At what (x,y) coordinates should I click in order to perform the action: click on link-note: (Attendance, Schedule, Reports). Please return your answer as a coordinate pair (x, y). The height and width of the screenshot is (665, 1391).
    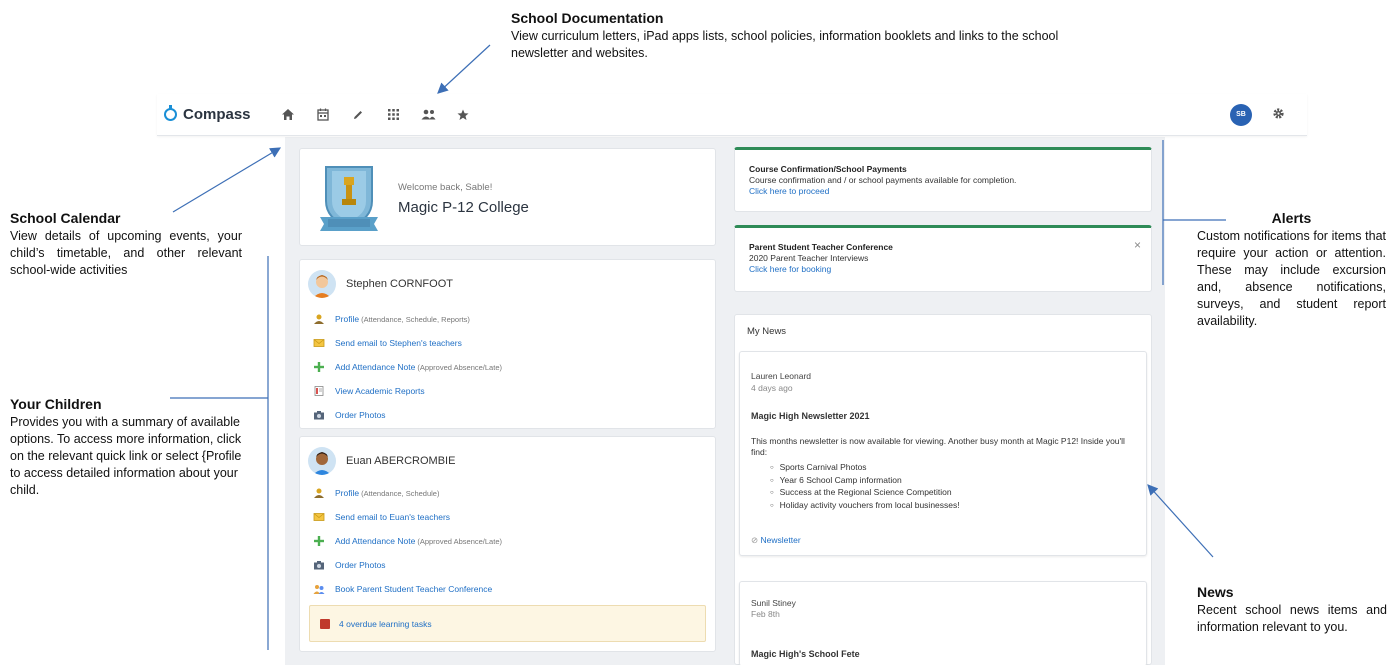
    Looking at the image, I should click on (415, 319).